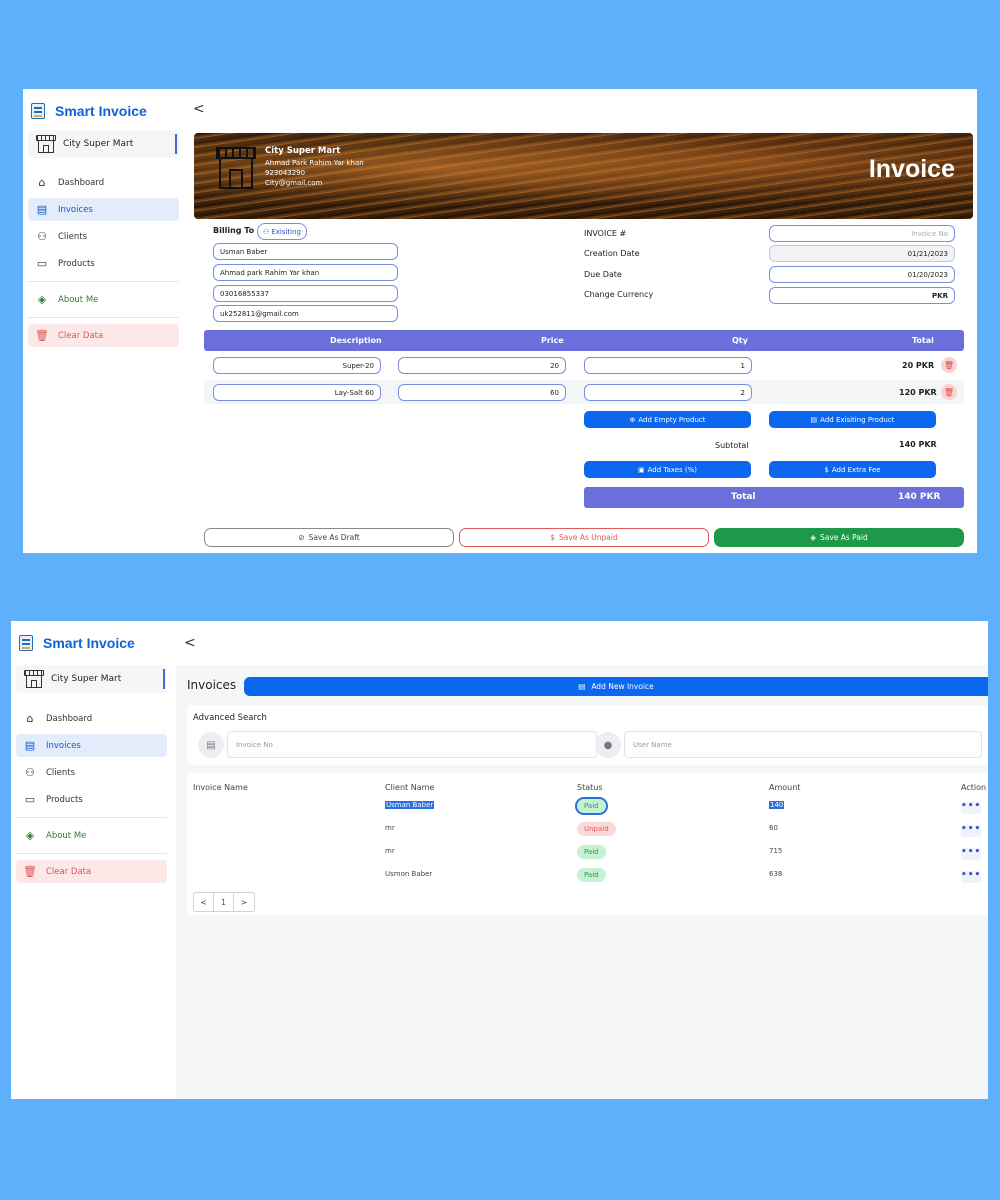 The height and width of the screenshot is (1200, 1000). Describe the element at coordinates (301, 537) in the screenshot. I see `check-circle-icon: ⊘` at that location.